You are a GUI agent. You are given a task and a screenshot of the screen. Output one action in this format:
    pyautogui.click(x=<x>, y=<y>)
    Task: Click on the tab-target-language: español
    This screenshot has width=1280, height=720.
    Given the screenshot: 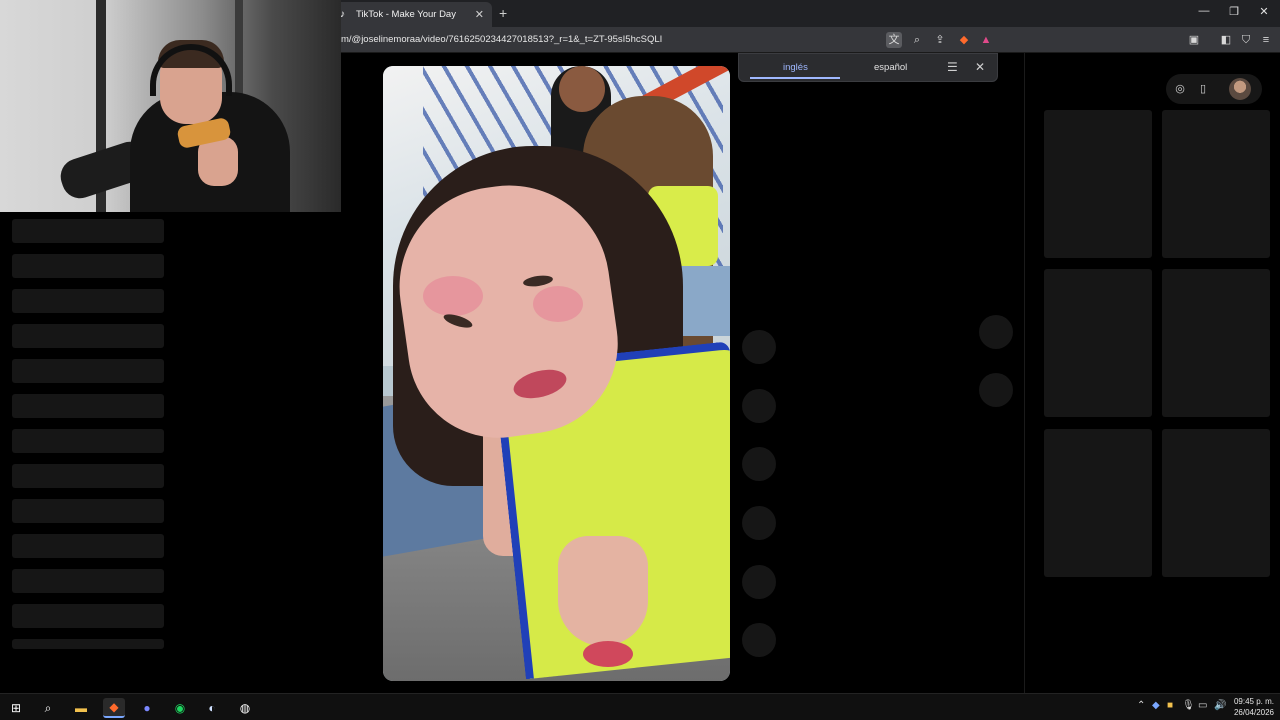 What is the action you would take?
    pyautogui.click(x=890, y=67)
    